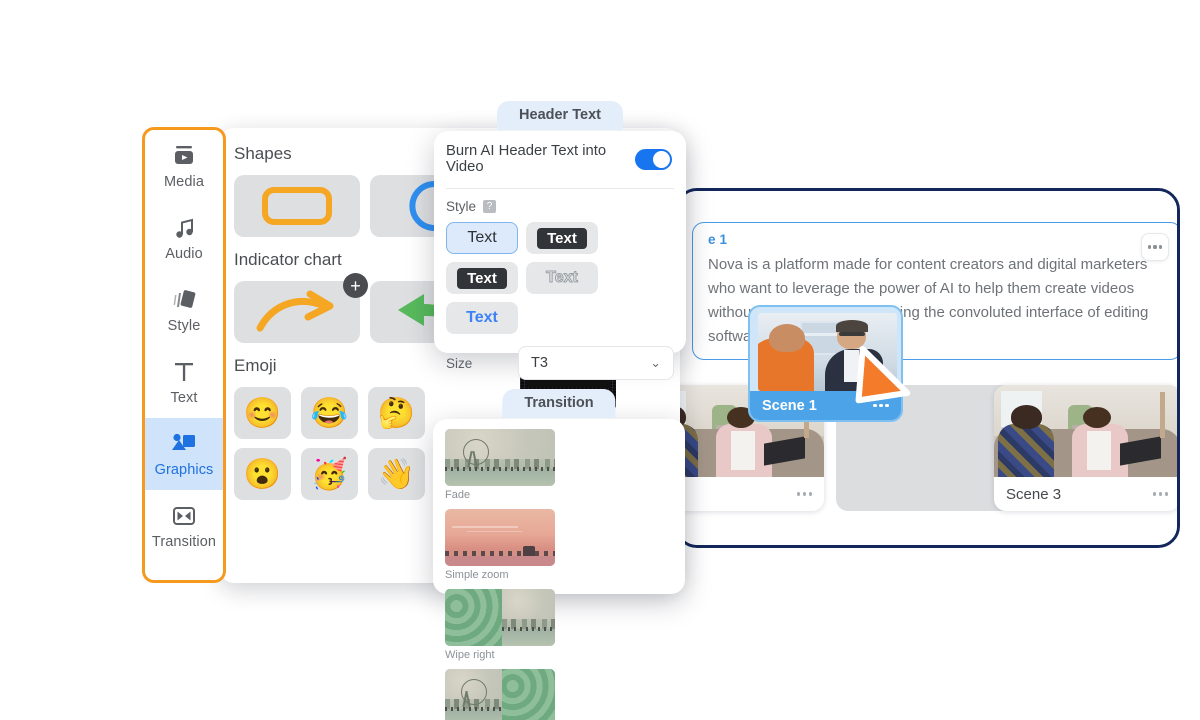 This screenshot has height=720, width=1200. What do you see at coordinates (184, 156) in the screenshot?
I see `media-icon` at bounding box center [184, 156].